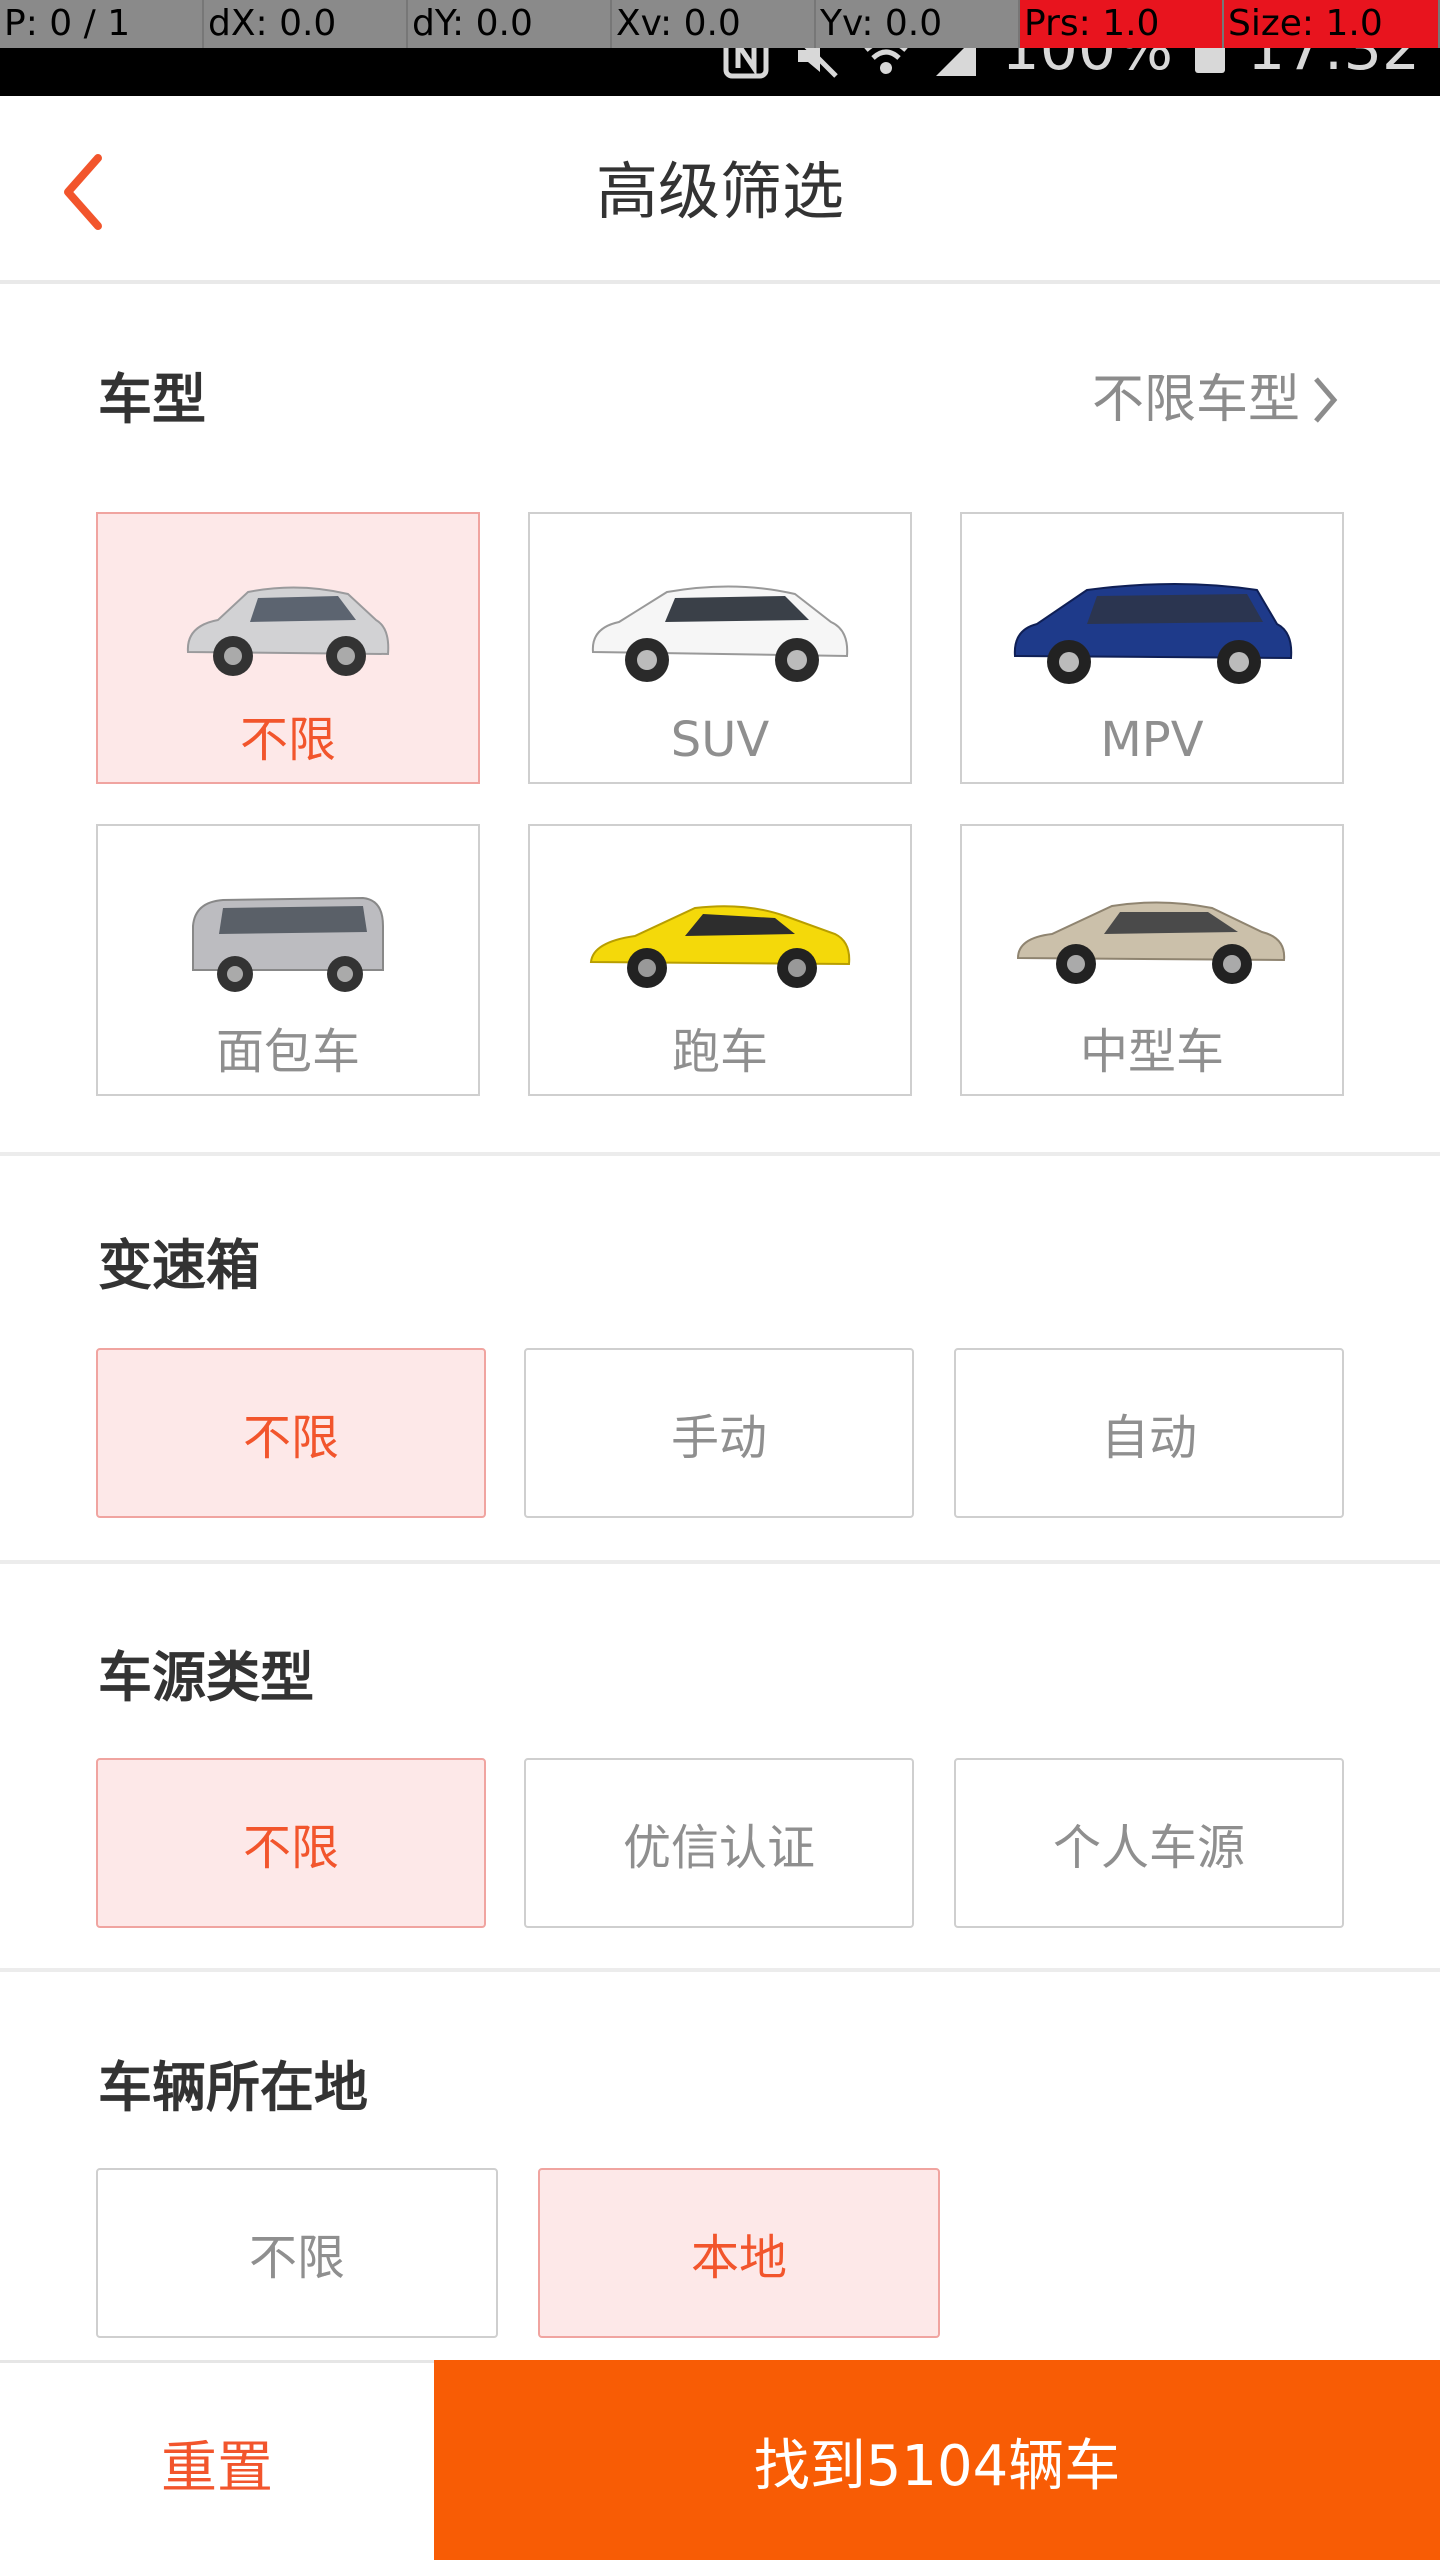 The image size is (1440, 2560). What do you see at coordinates (719, 1843) in the screenshot?
I see `source-option-certified: 优信认证` at bounding box center [719, 1843].